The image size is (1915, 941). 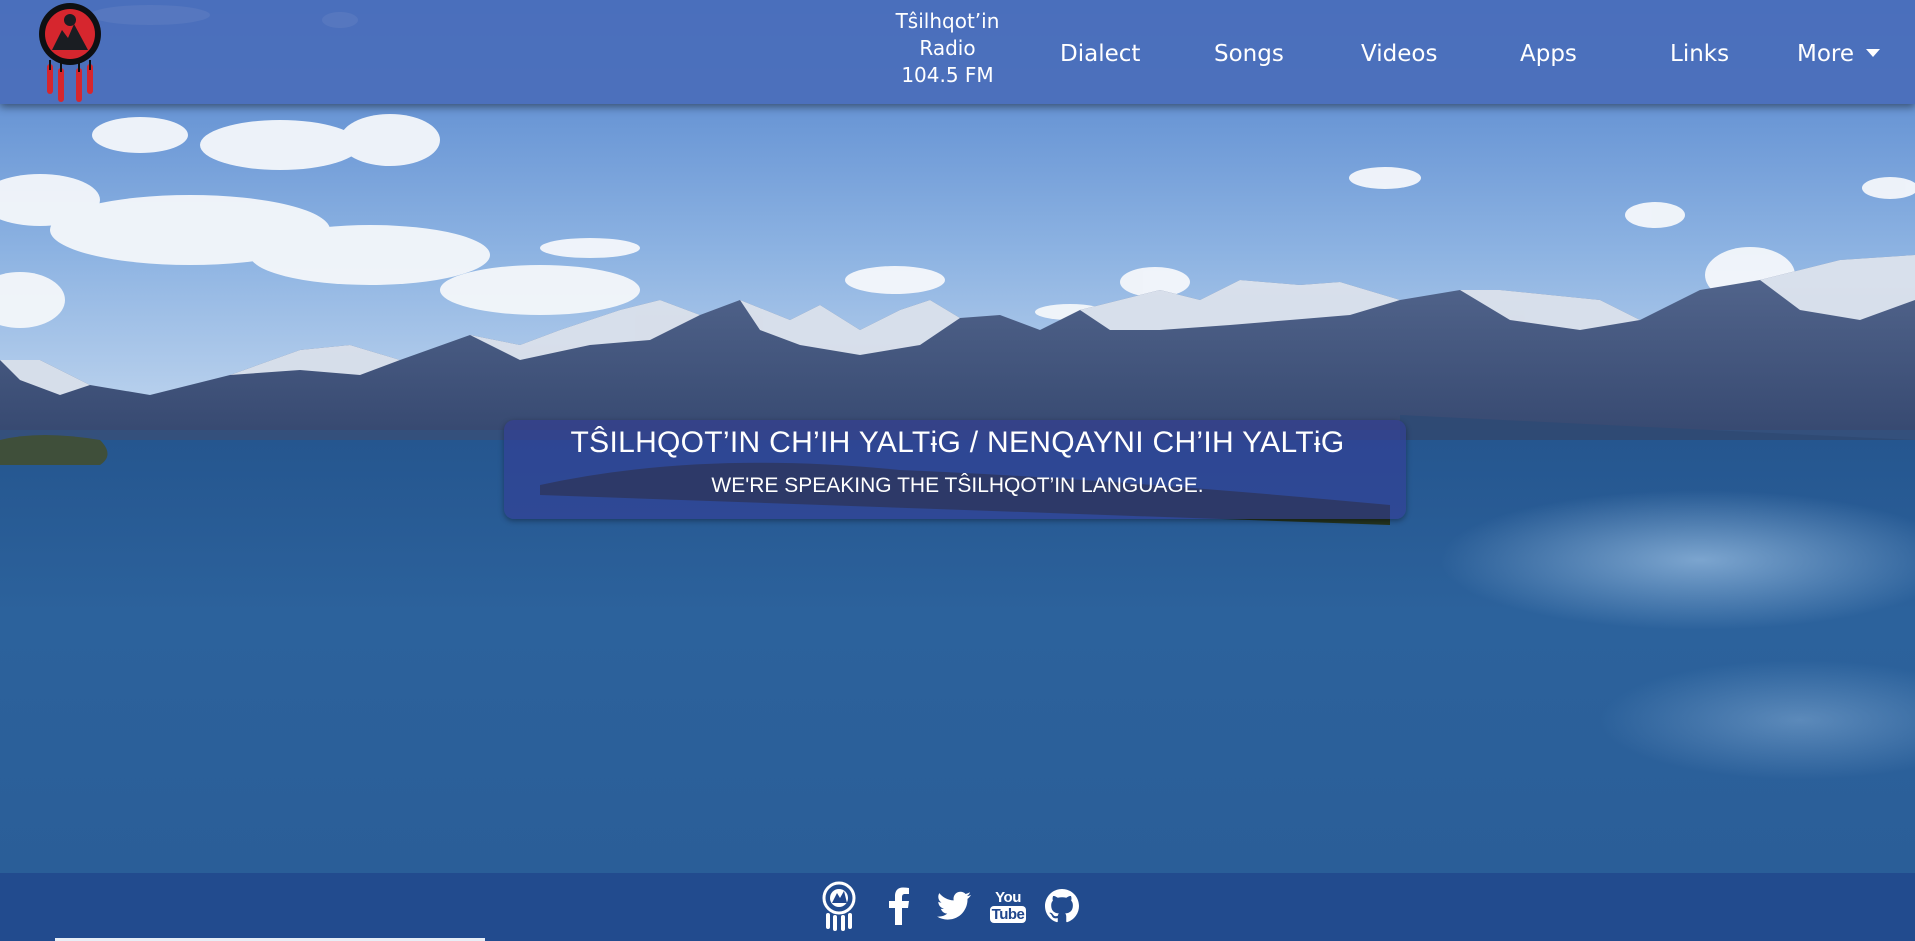 I want to click on radio-line-2: Radio, so click(x=947, y=48).